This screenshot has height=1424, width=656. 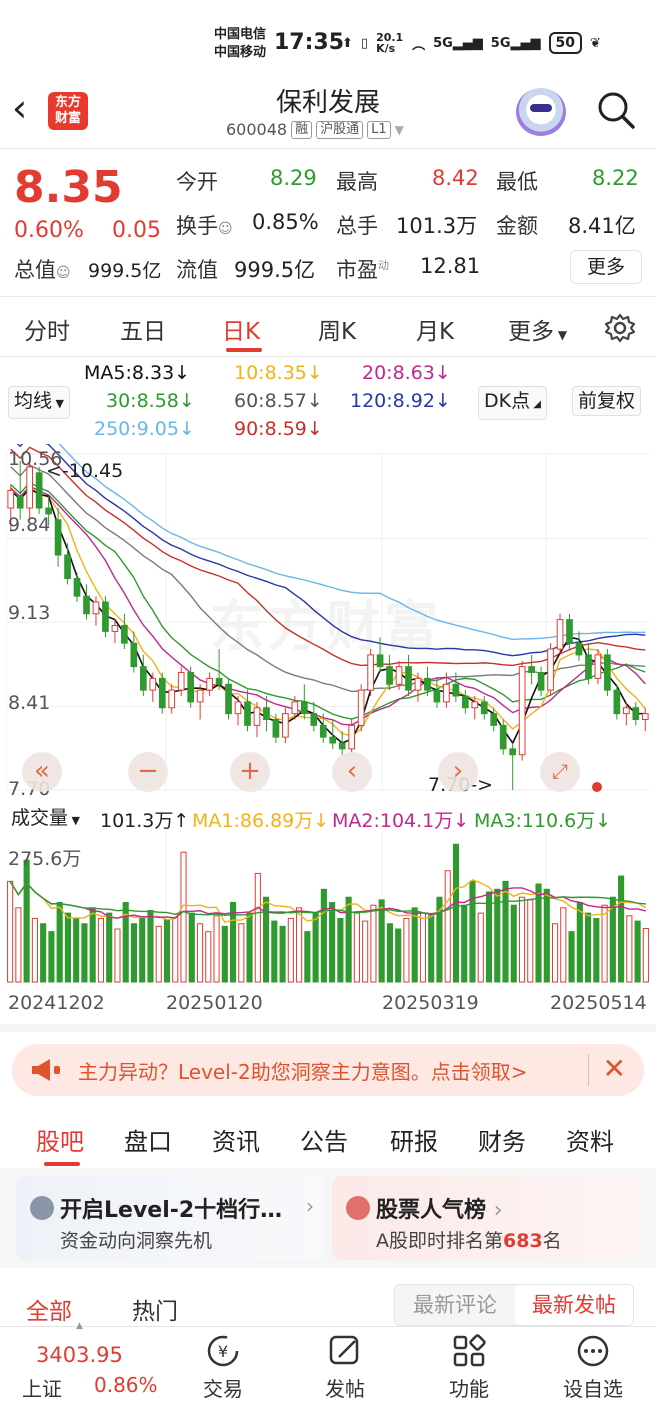 What do you see at coordinates (47, 329) in the screenshot?
I see `tab-intraday: 分时` at bounding box center [47, 329].